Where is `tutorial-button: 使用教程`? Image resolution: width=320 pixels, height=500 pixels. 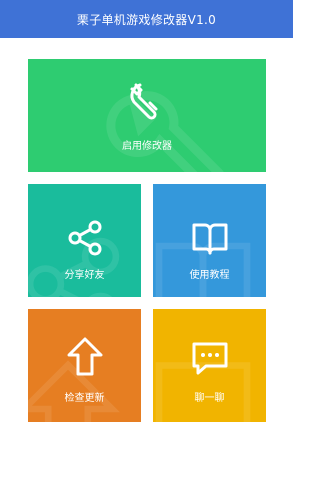 tutorial-button: 使用教程 is located at coordinates (209, 240).